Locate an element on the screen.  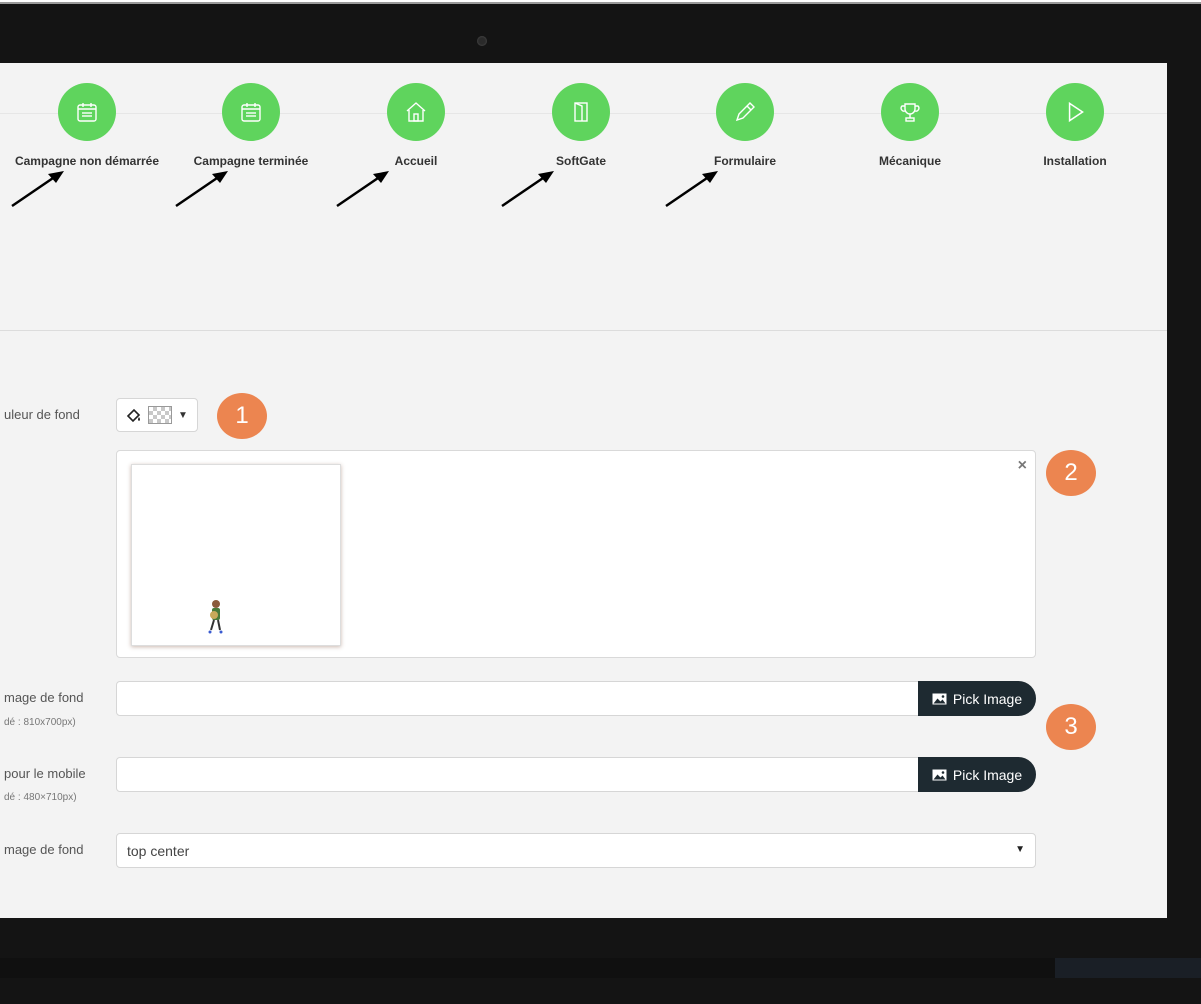
character-figure-icon is located at coordinates (215, 617).